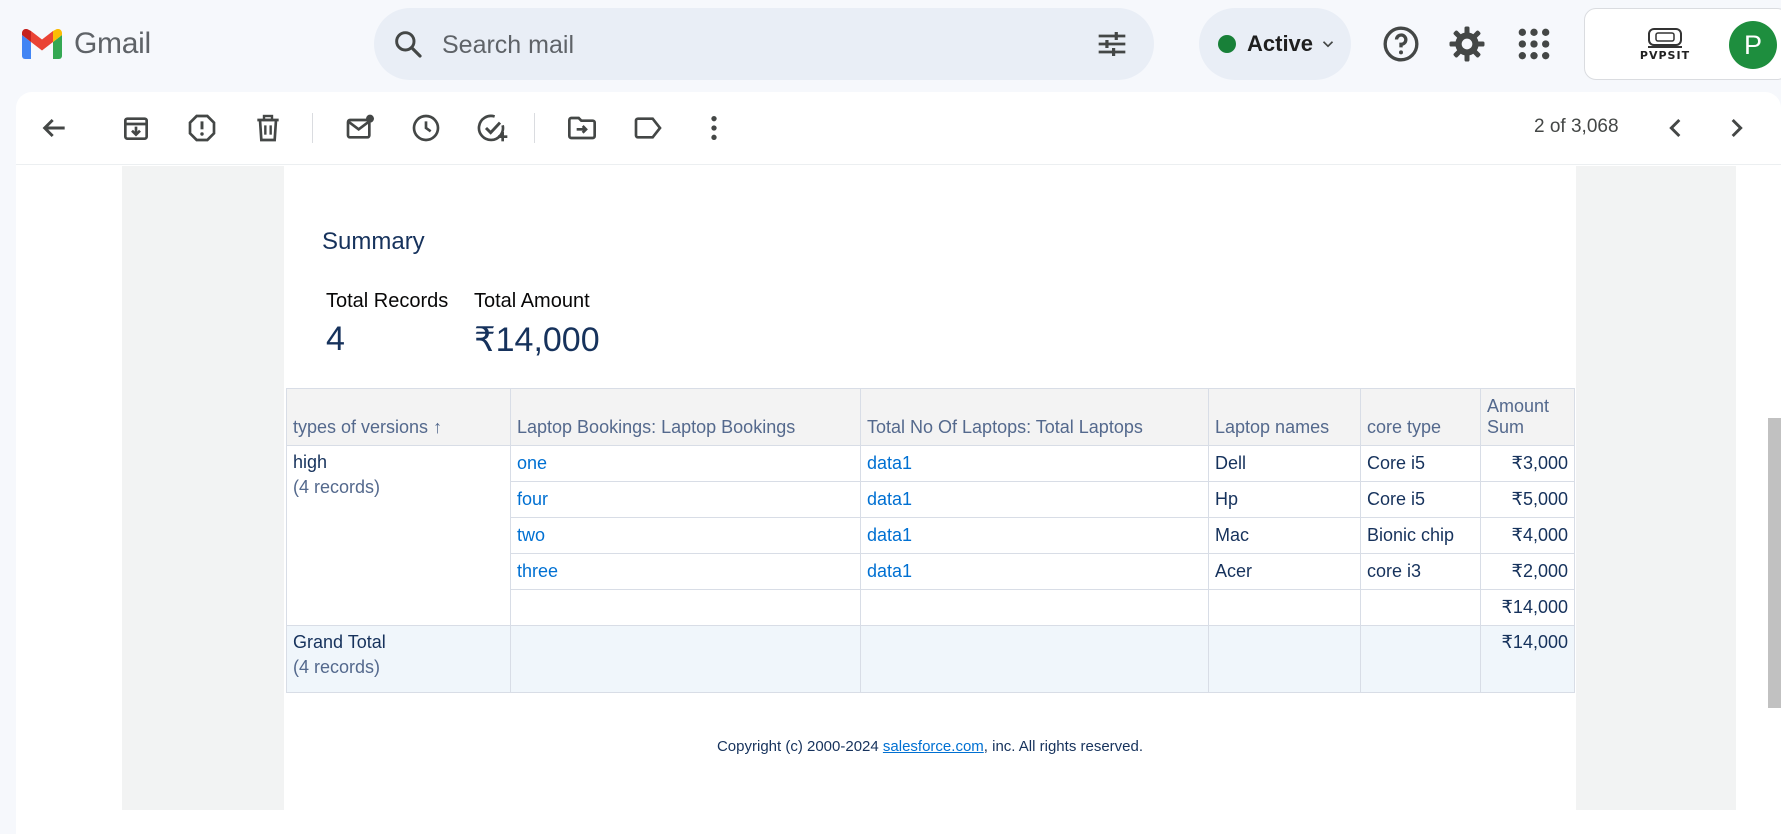 The image size is (1781, 834). I want to click on move-to-button, so click(582, 128).